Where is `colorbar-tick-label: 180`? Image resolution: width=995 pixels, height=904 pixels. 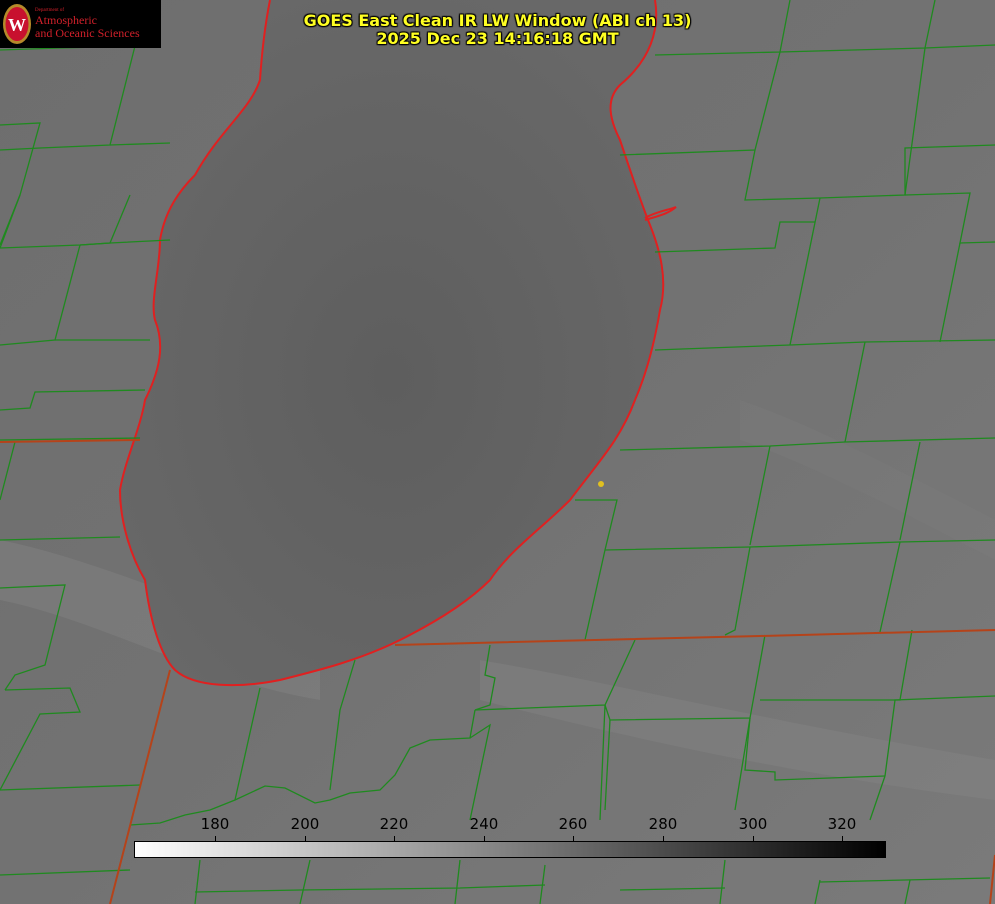 colorbar-tick-label: 180 is located at coordinates (215, 824).